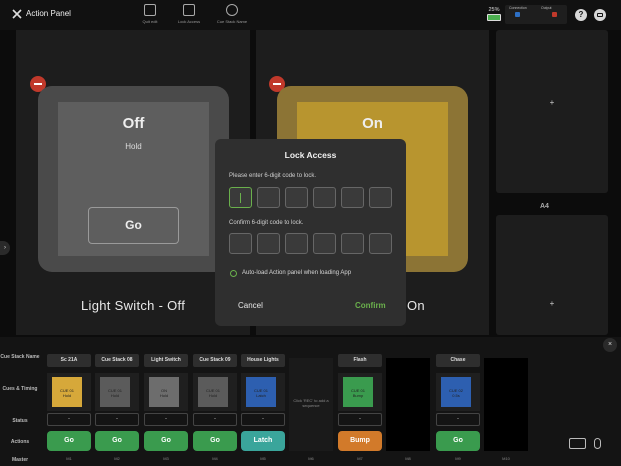 Image resolution: width=621 pixels, height=466 pixels. Describe the element at coordinates (552, 275) in the screenshot. I see `action-panel-a4: +` at that location.